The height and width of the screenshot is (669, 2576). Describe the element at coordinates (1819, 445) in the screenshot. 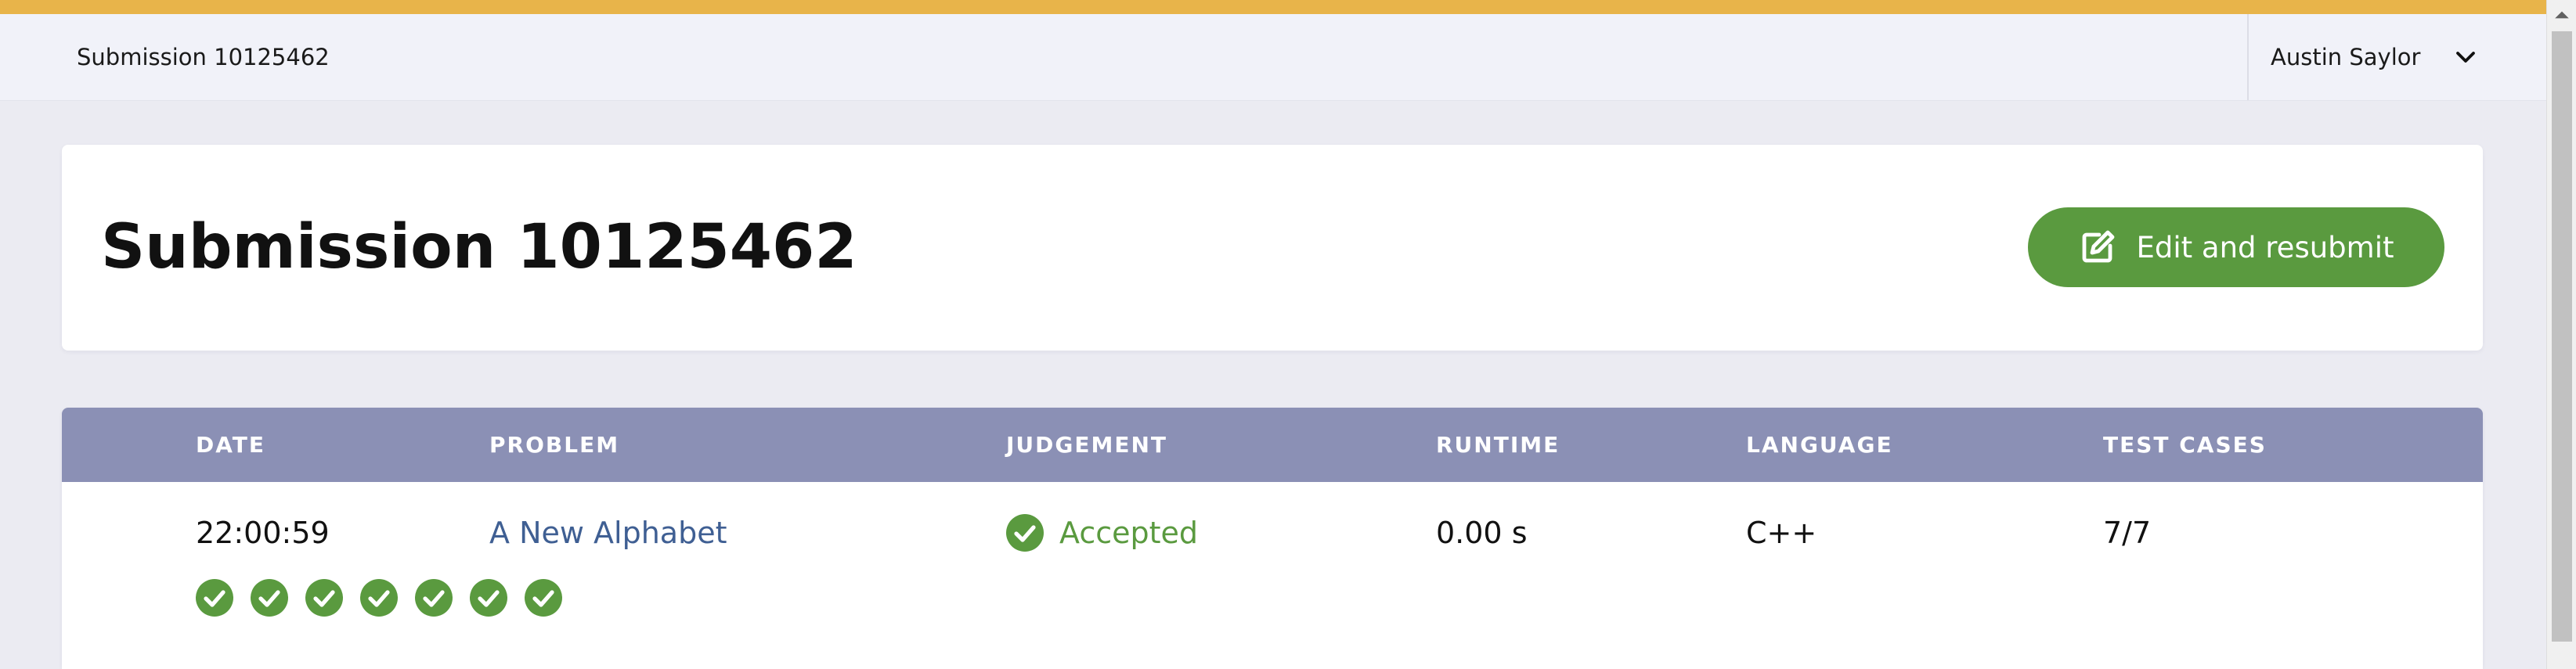

I see `column-header-language: LANGUAGE` at that location.